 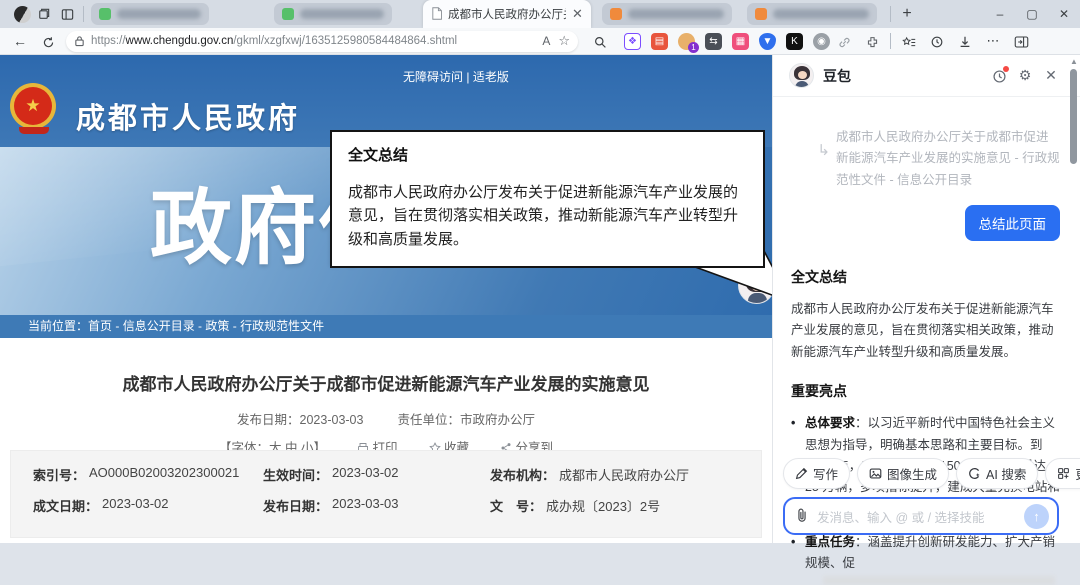 What do you see at coordinates (1021, 41) in the screenshot?
I see `sidebar-toggle-icon` at bounding box center [1021, 41].